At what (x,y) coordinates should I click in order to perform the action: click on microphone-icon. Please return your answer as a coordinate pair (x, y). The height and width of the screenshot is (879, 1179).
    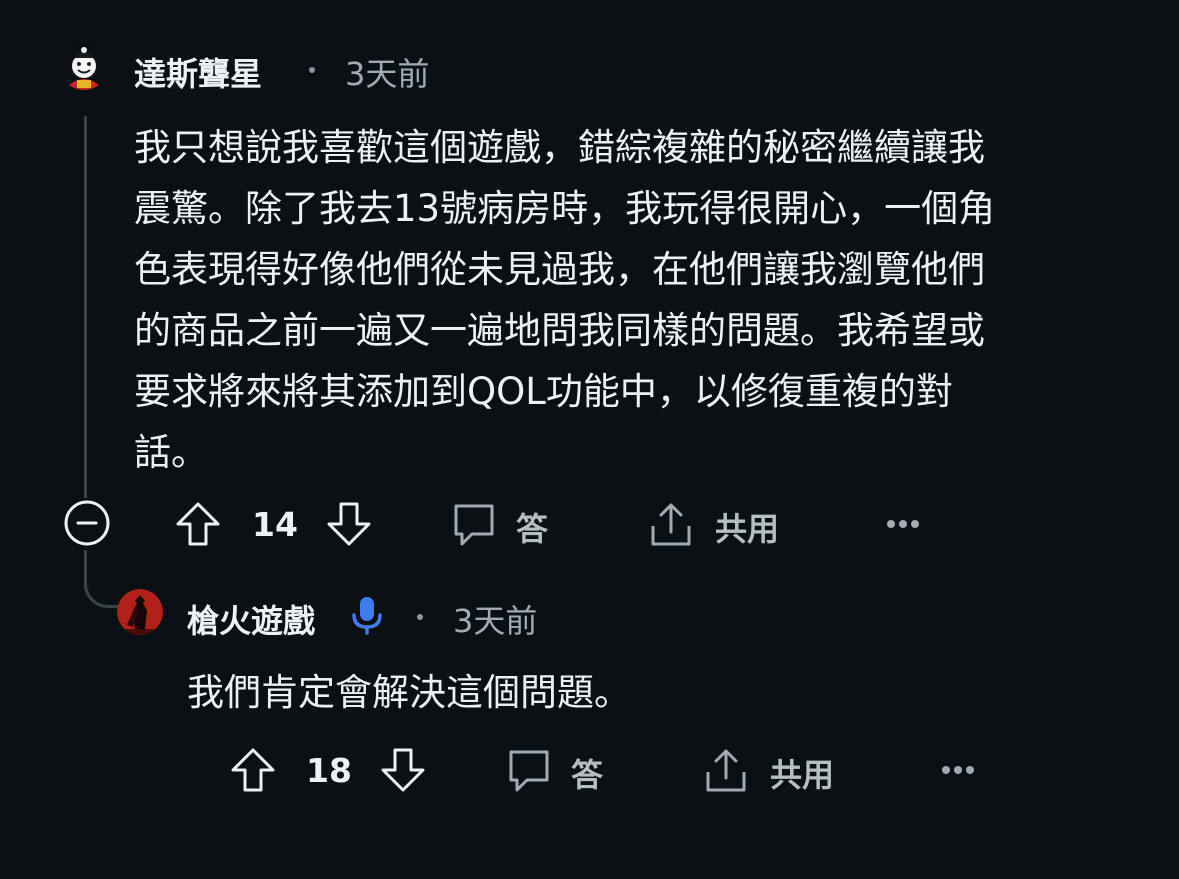
    Looking at the image, I should click on (367, 616).